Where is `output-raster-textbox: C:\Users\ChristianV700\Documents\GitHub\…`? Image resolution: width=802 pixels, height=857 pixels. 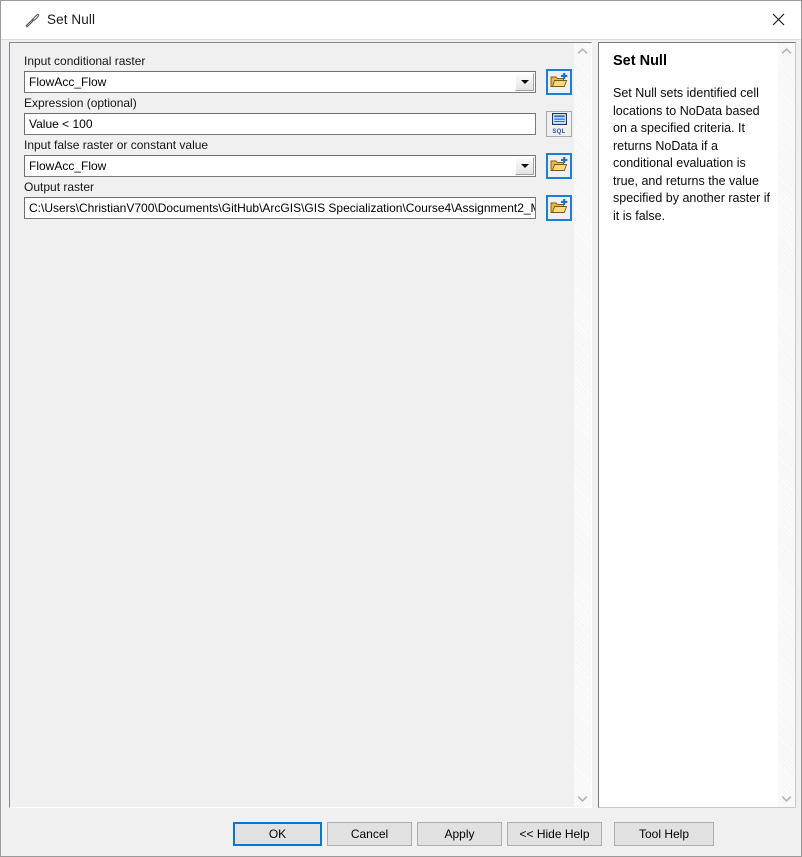 output-raster-textbox: C:\Users\ChristianV700\Documents\GitHub\… is located at coordinates (280, 208).